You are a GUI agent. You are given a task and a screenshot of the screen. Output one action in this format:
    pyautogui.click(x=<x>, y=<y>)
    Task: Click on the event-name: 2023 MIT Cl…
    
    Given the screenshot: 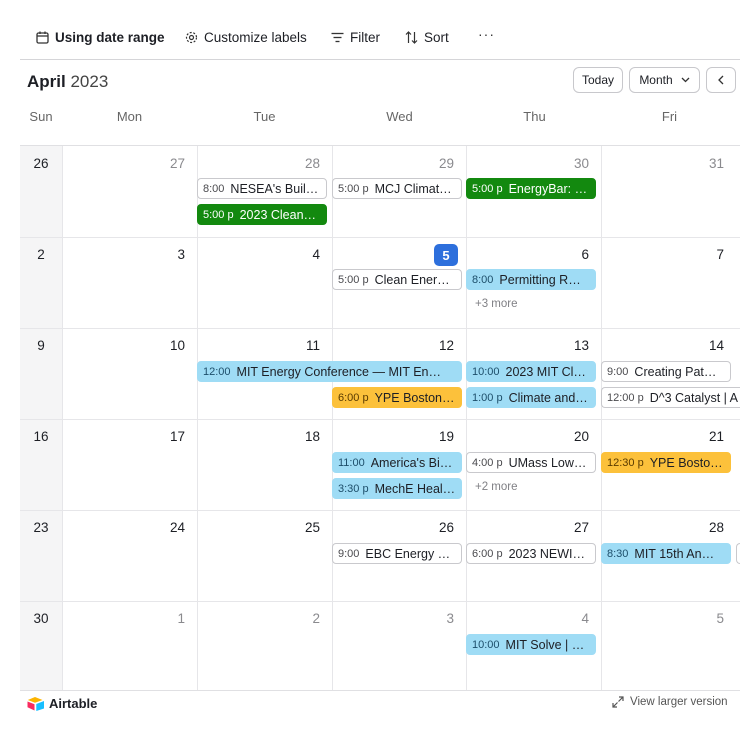 What is the action you would take?
    pyautogui.click(x=545, y=371)
    